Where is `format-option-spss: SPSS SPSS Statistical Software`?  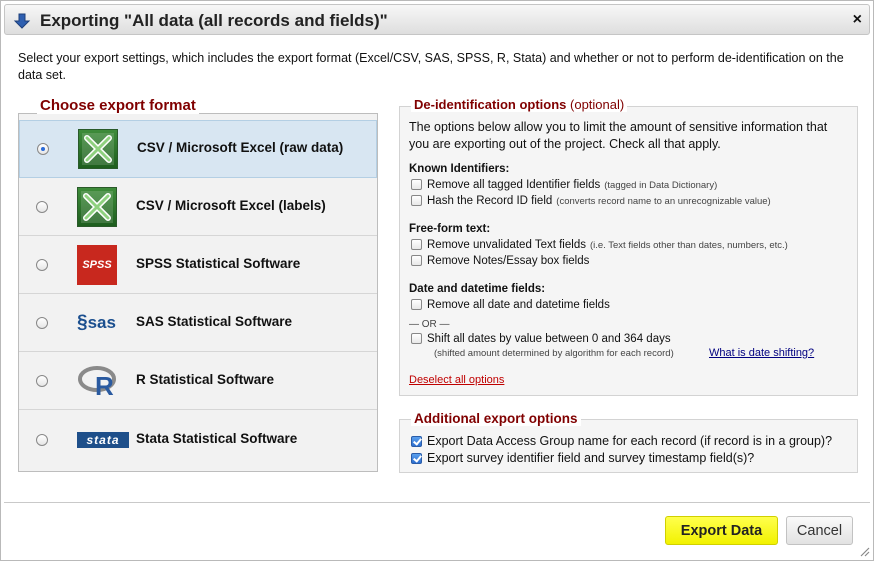 format-option-spss: SPSS SPSS Statistical Software is located at coordinates (198, 265).